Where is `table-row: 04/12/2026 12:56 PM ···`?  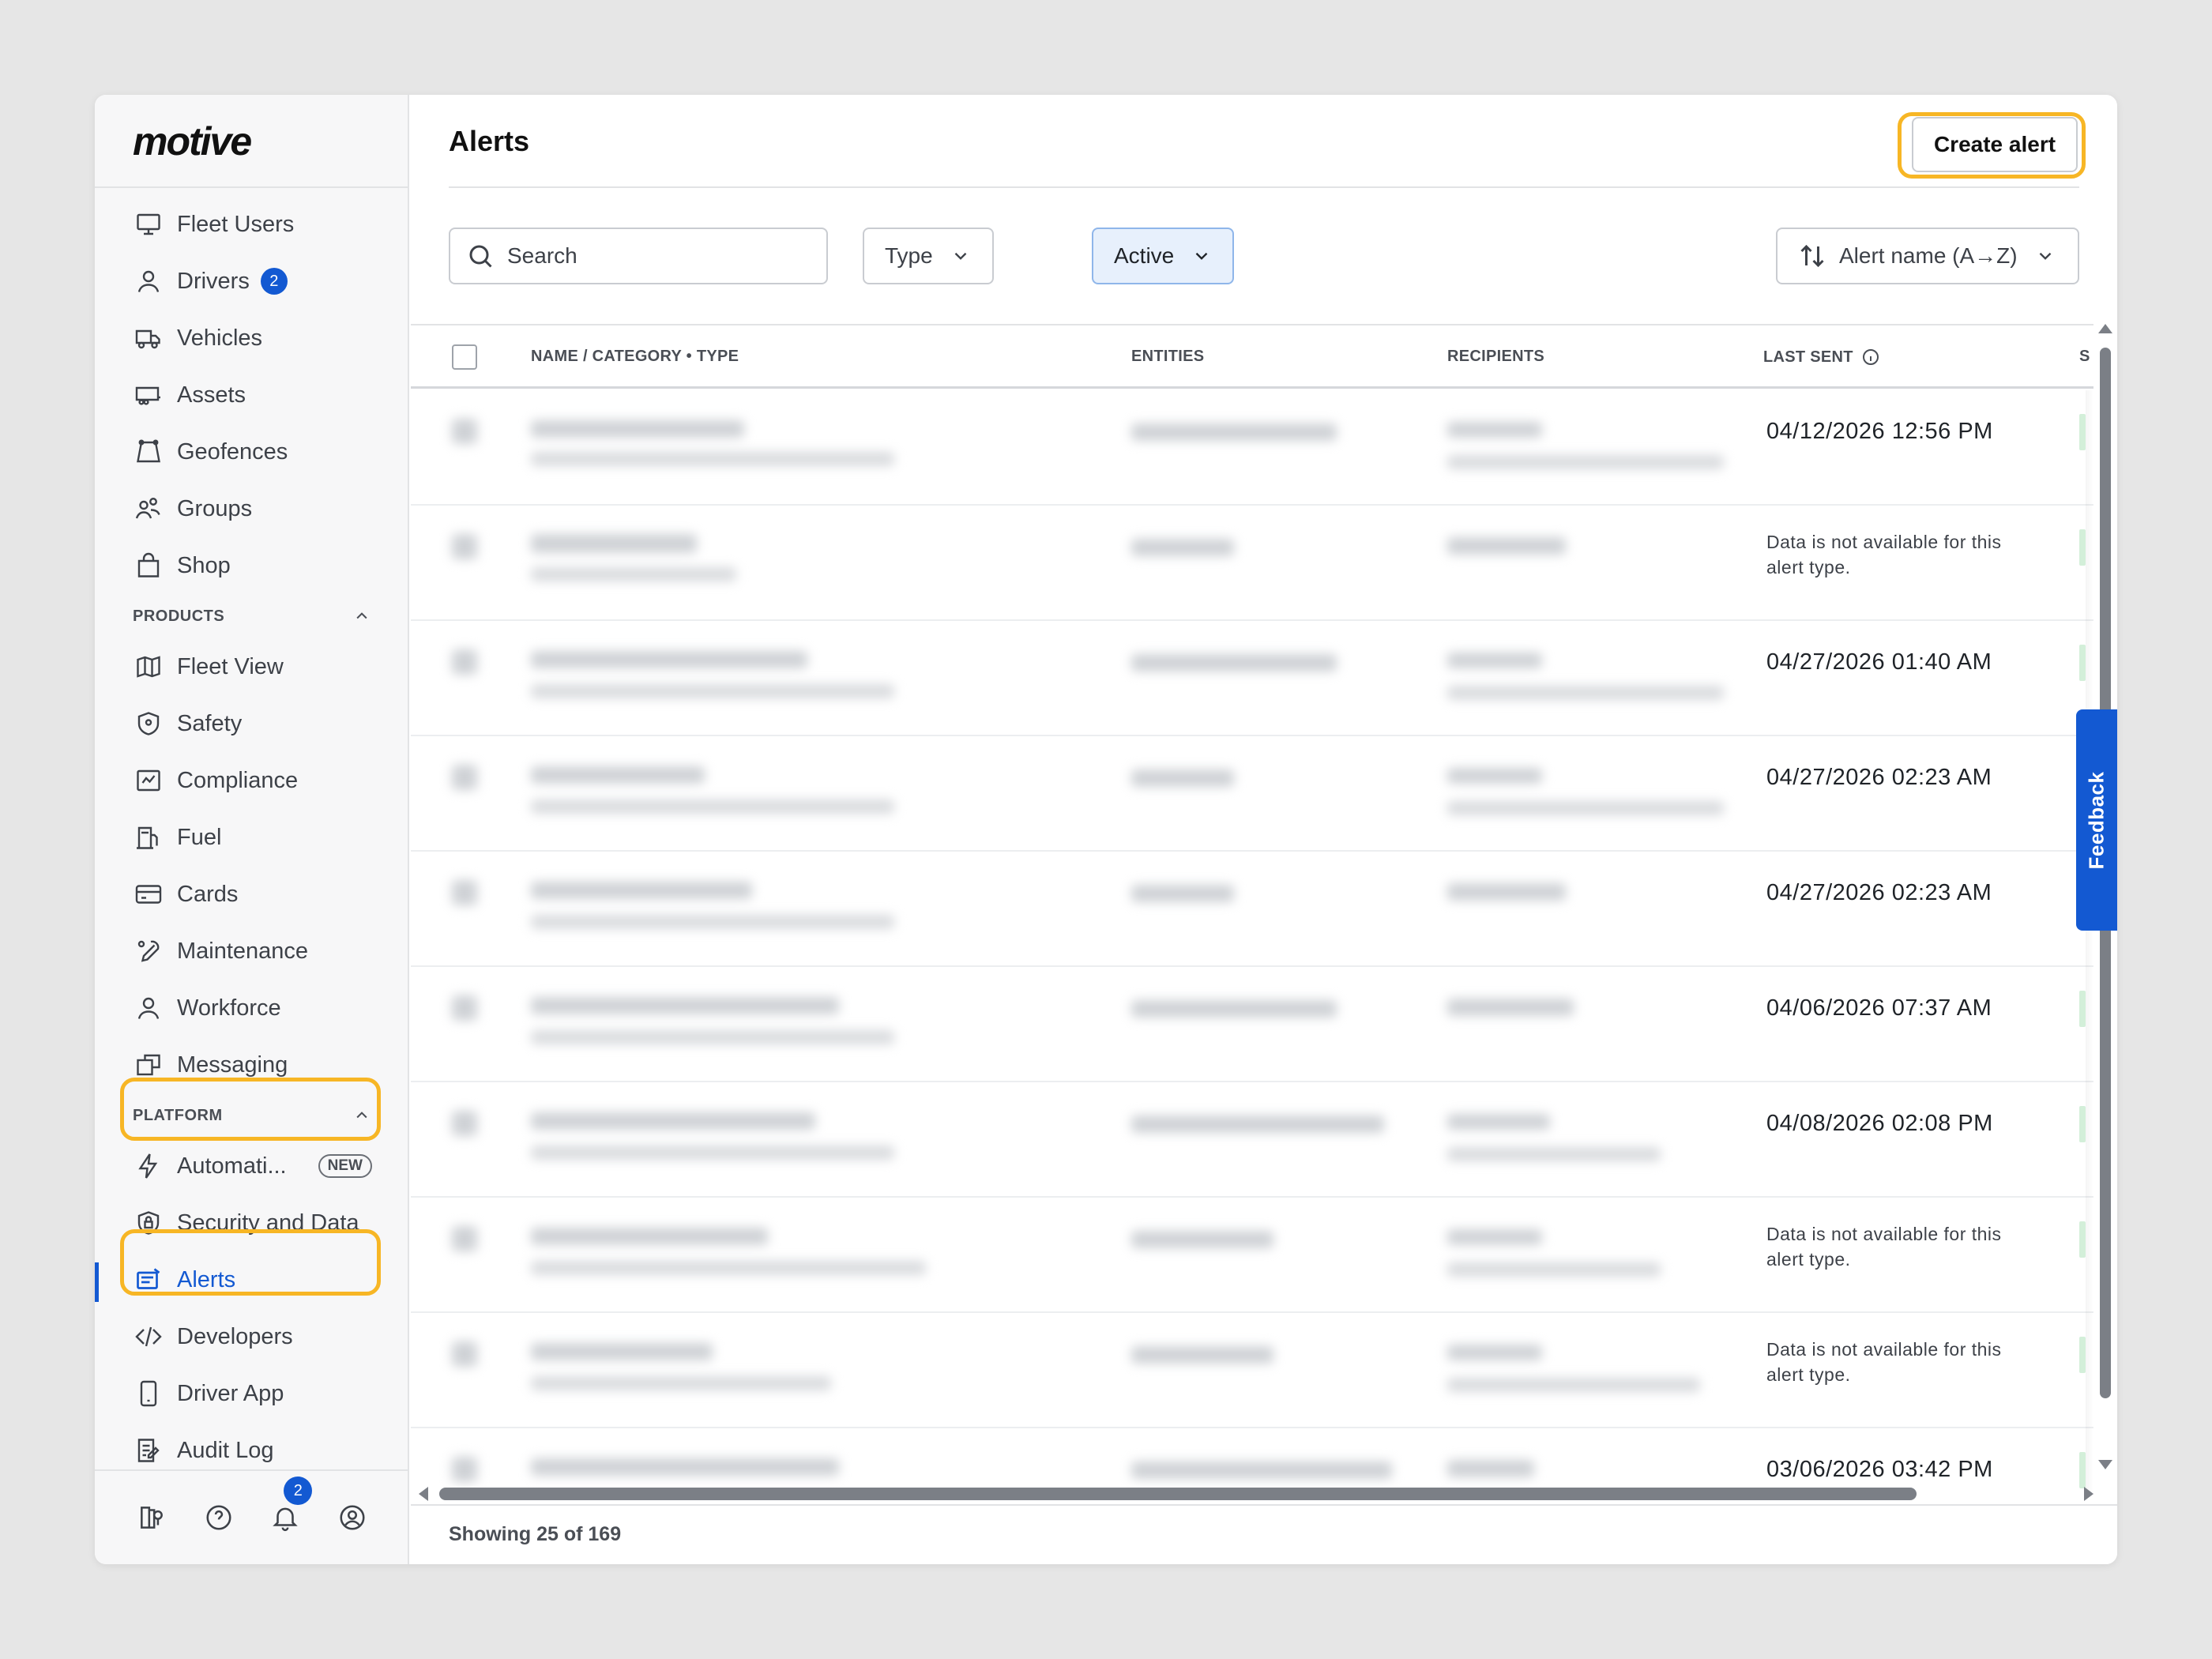 table-row: 04/12/2026 12:56 PM ··· is located at coordinates (1253, 448).